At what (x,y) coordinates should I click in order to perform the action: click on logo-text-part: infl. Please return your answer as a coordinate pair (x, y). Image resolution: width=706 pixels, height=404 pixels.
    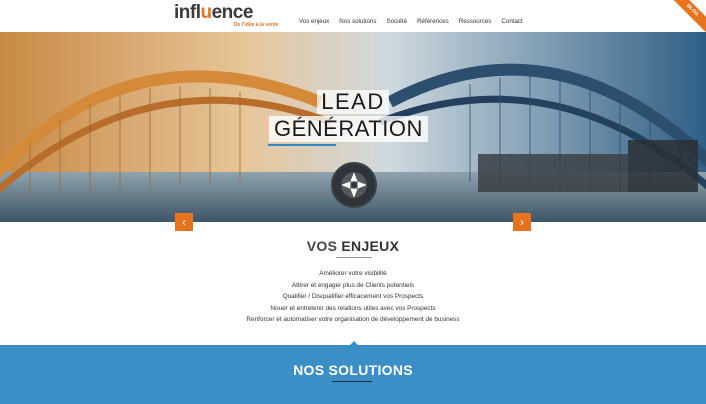
    Looking at the image, I should click on (187, 12).